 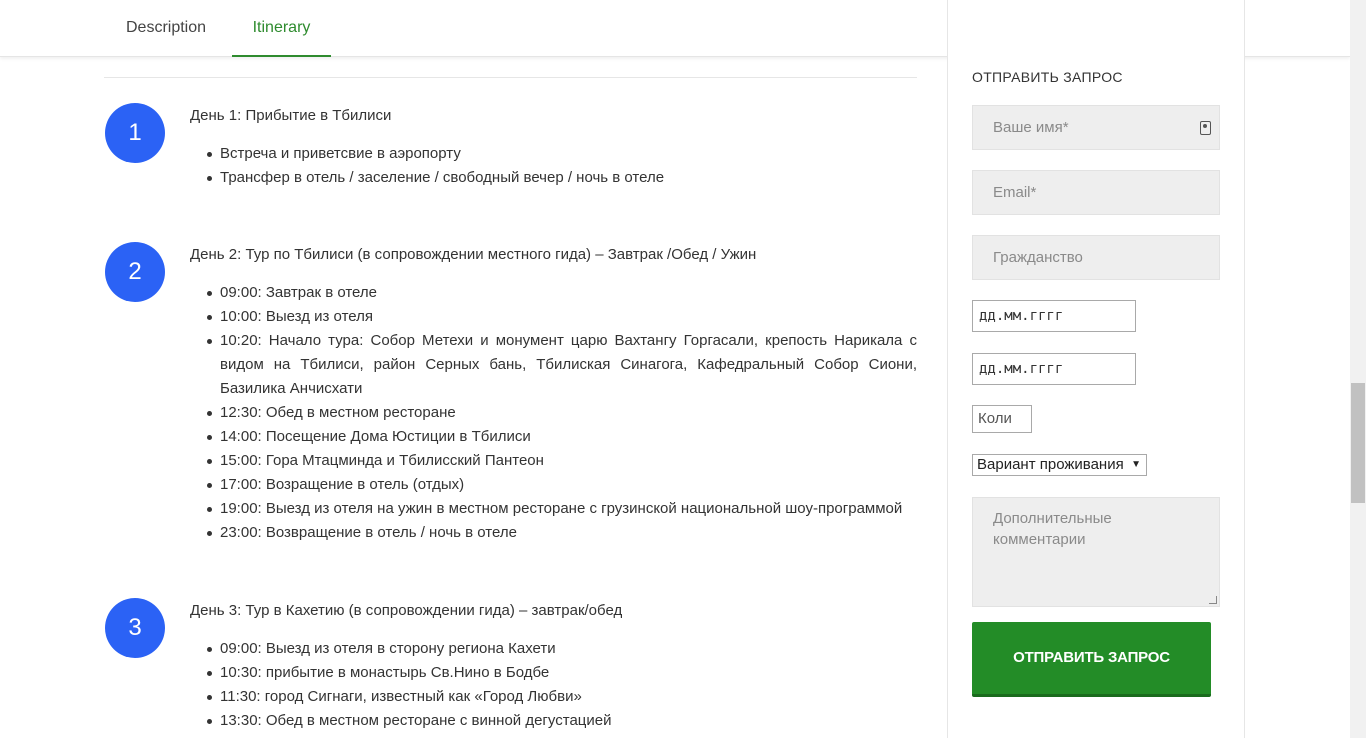 I want to click on list-item: Встреча и приветсвие в аэропорту, so click(x=553, y=154).